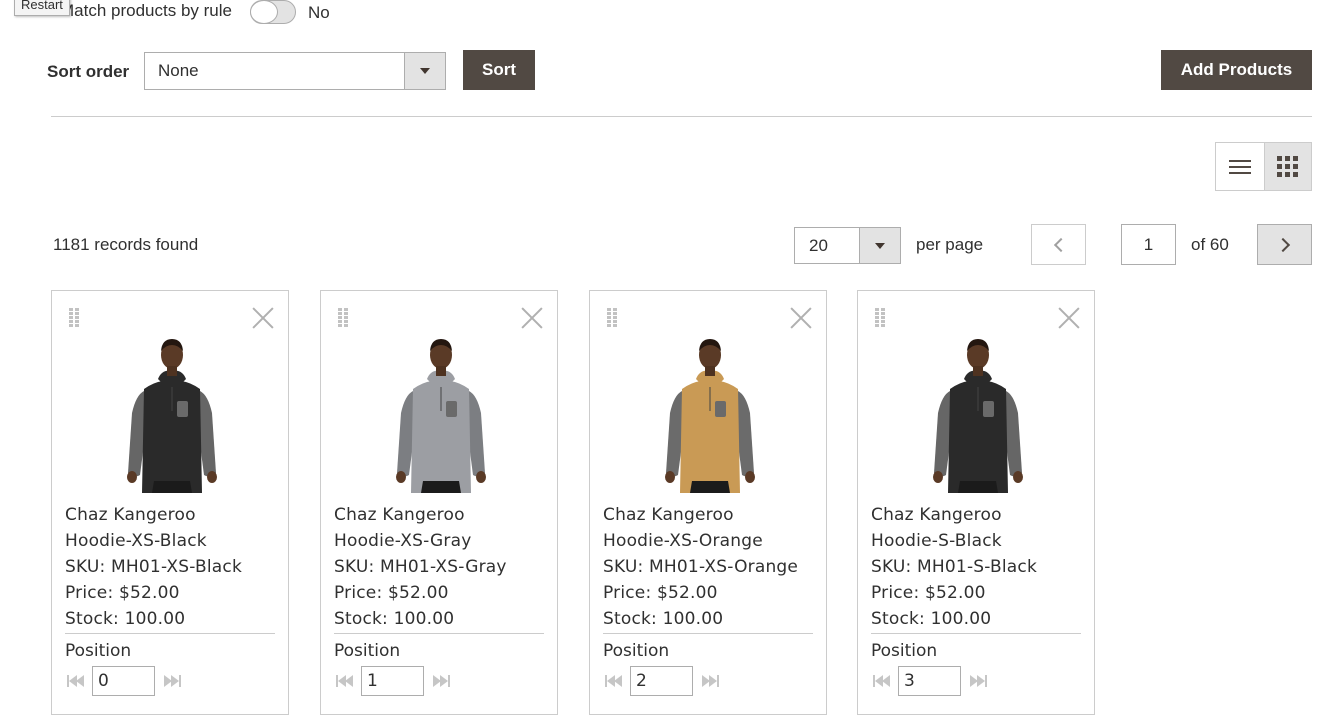  I want to click on match-rule-value: No, so click(319, 12).